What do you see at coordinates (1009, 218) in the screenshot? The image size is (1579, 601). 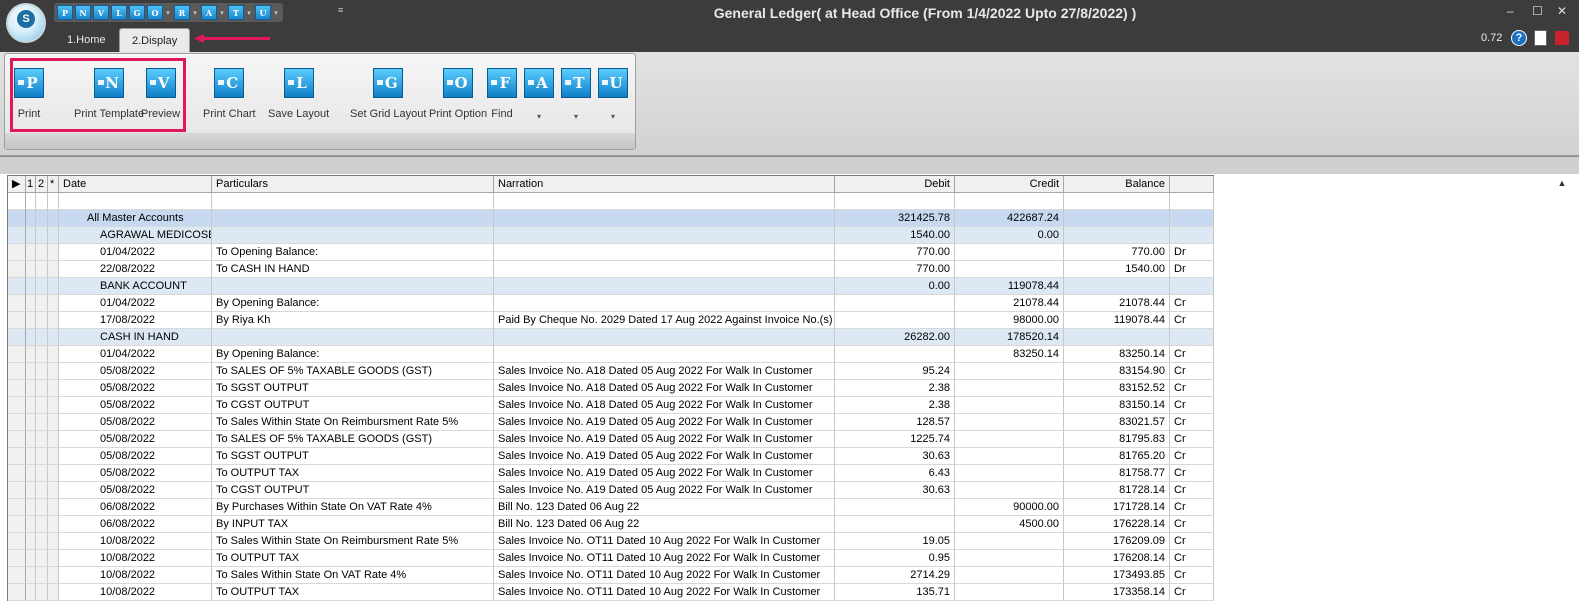 I see `cell-credit: 422687.24` at bounding box center [1009, 218].